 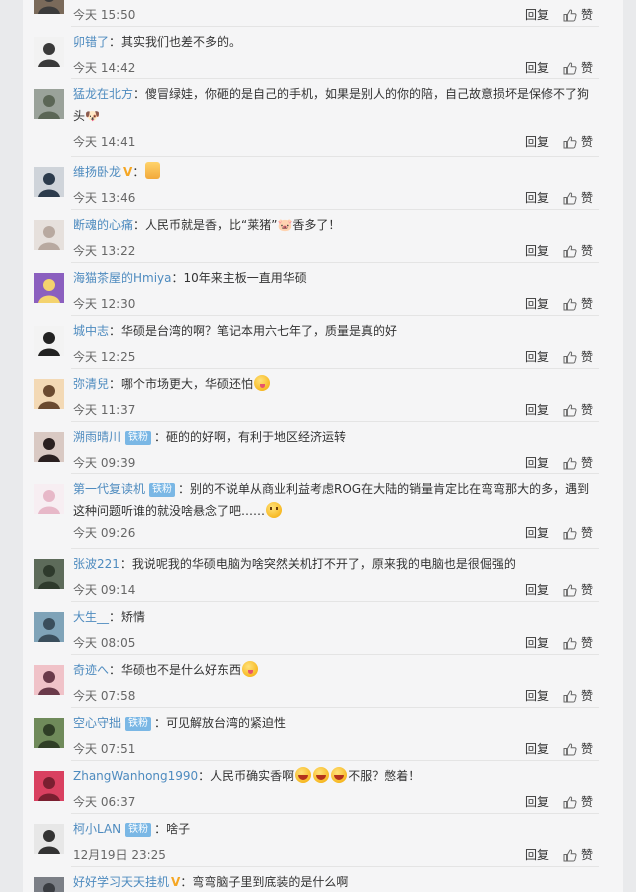 I want to click on comment-item: 卯错了：其实我们也差不多的。 今天 14:42 回复 赞, so click(x=323, y=53).